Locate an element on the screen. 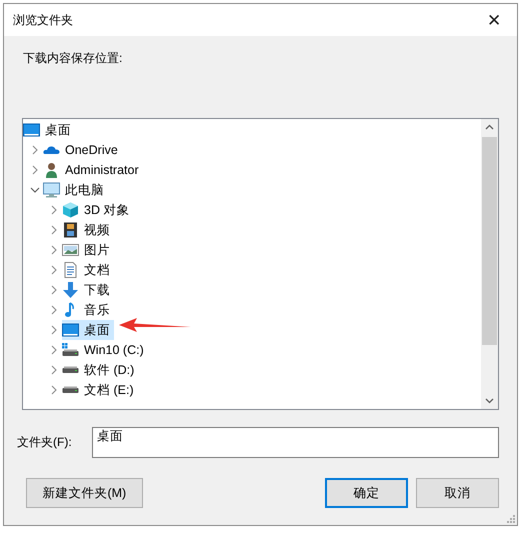  collapse-chevron-icon is located at coordinates (35, 190).